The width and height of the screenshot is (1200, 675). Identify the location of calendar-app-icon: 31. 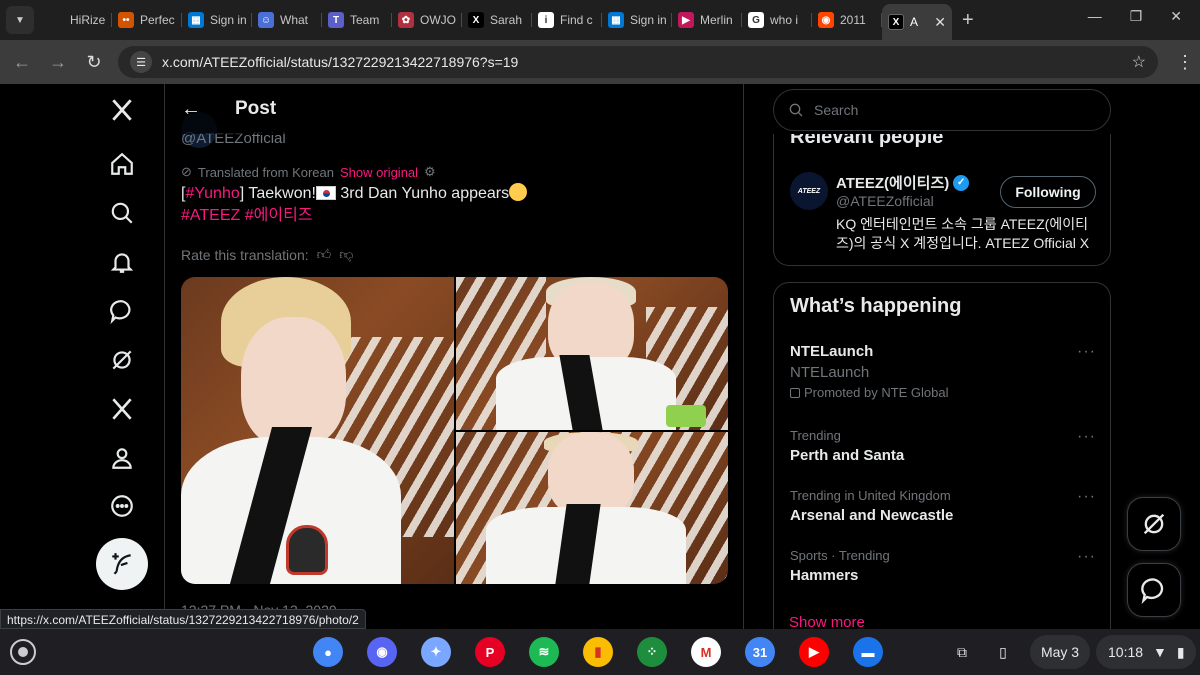
(760, 652).